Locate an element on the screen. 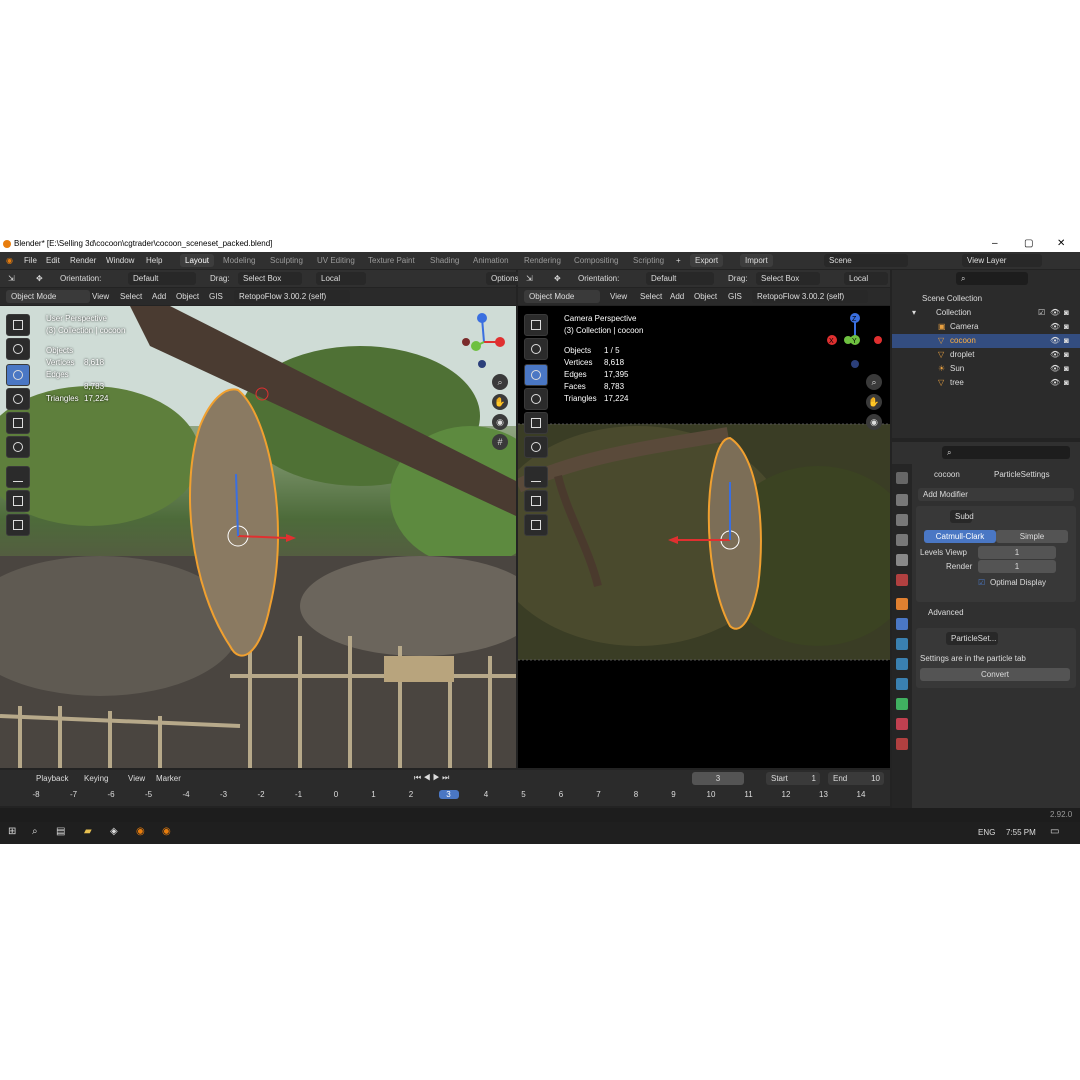 This screenshot has height=1080, width=1080. menu-object: Object is located at coordinates (705, 296).